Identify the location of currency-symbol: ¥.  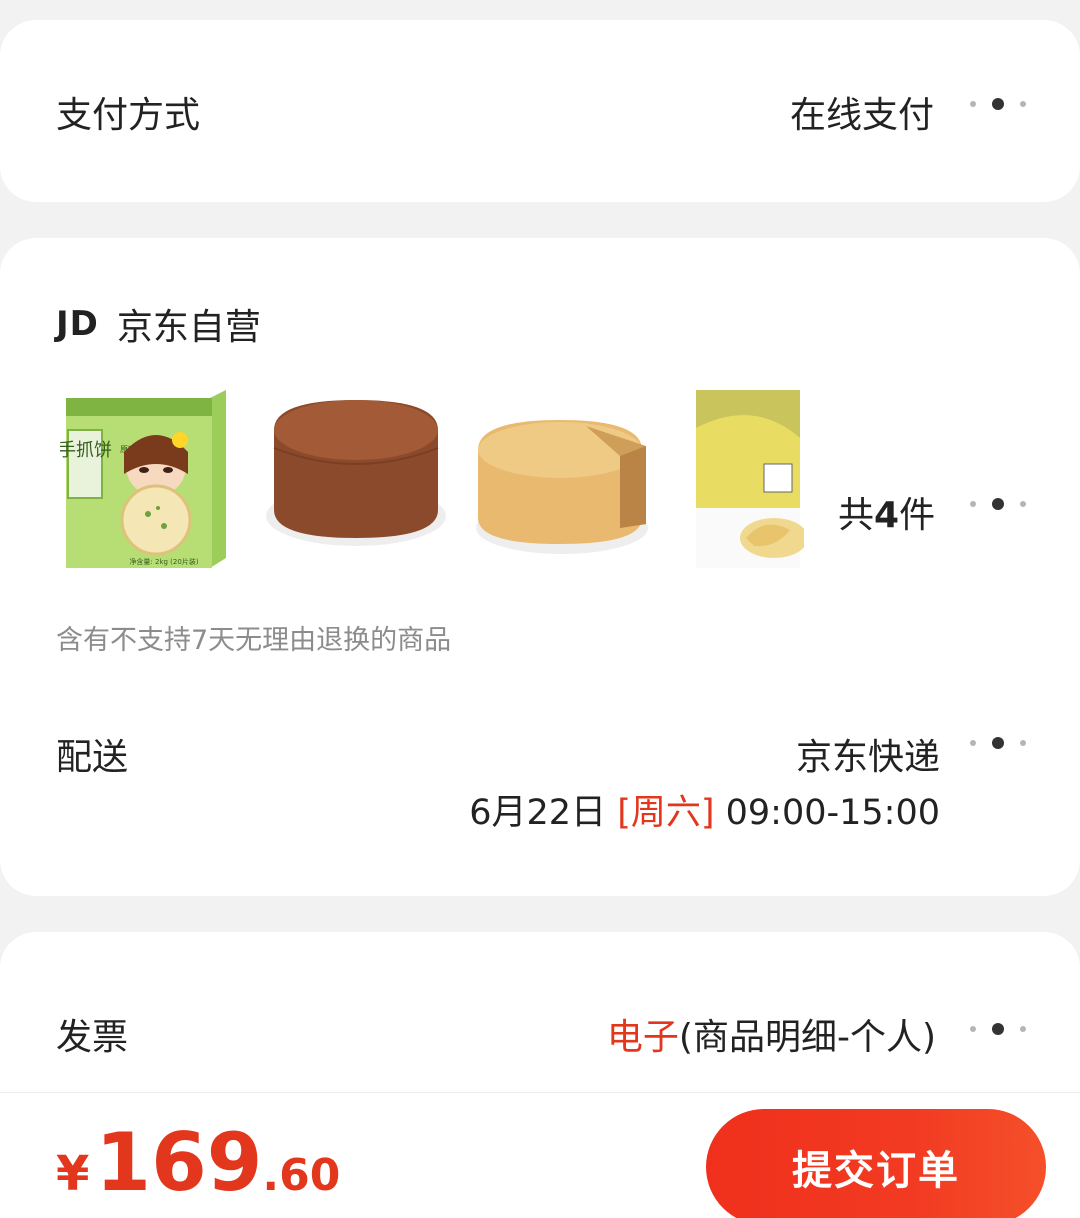
(73, 1174).